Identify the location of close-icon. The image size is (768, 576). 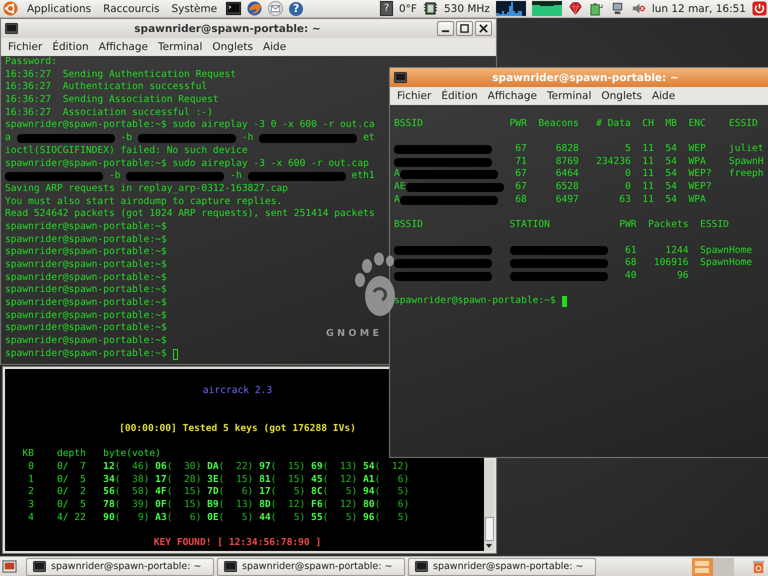
(483, 28).